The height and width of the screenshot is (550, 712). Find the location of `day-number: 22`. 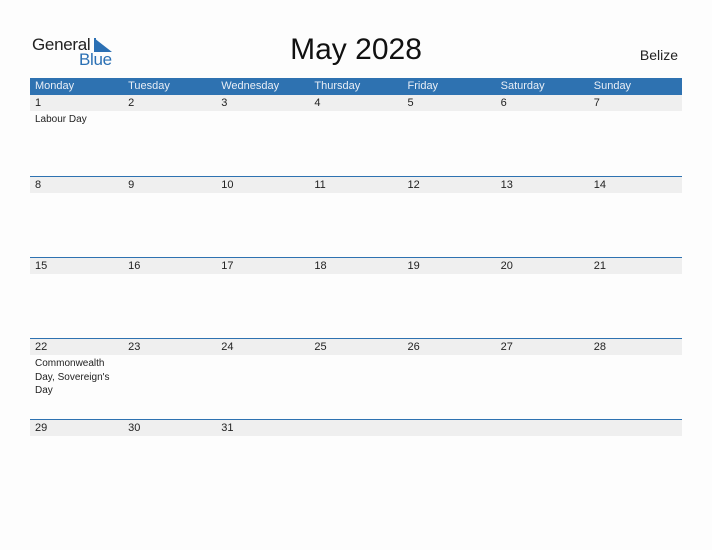

day-number: 22 is located at coordinates (41, 347).